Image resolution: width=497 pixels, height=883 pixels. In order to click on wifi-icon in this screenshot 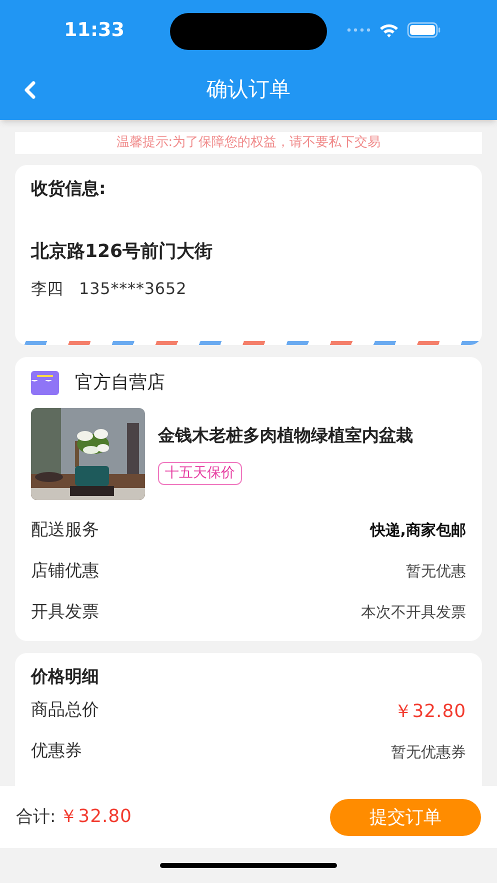, I will do `click(389, 30)`.